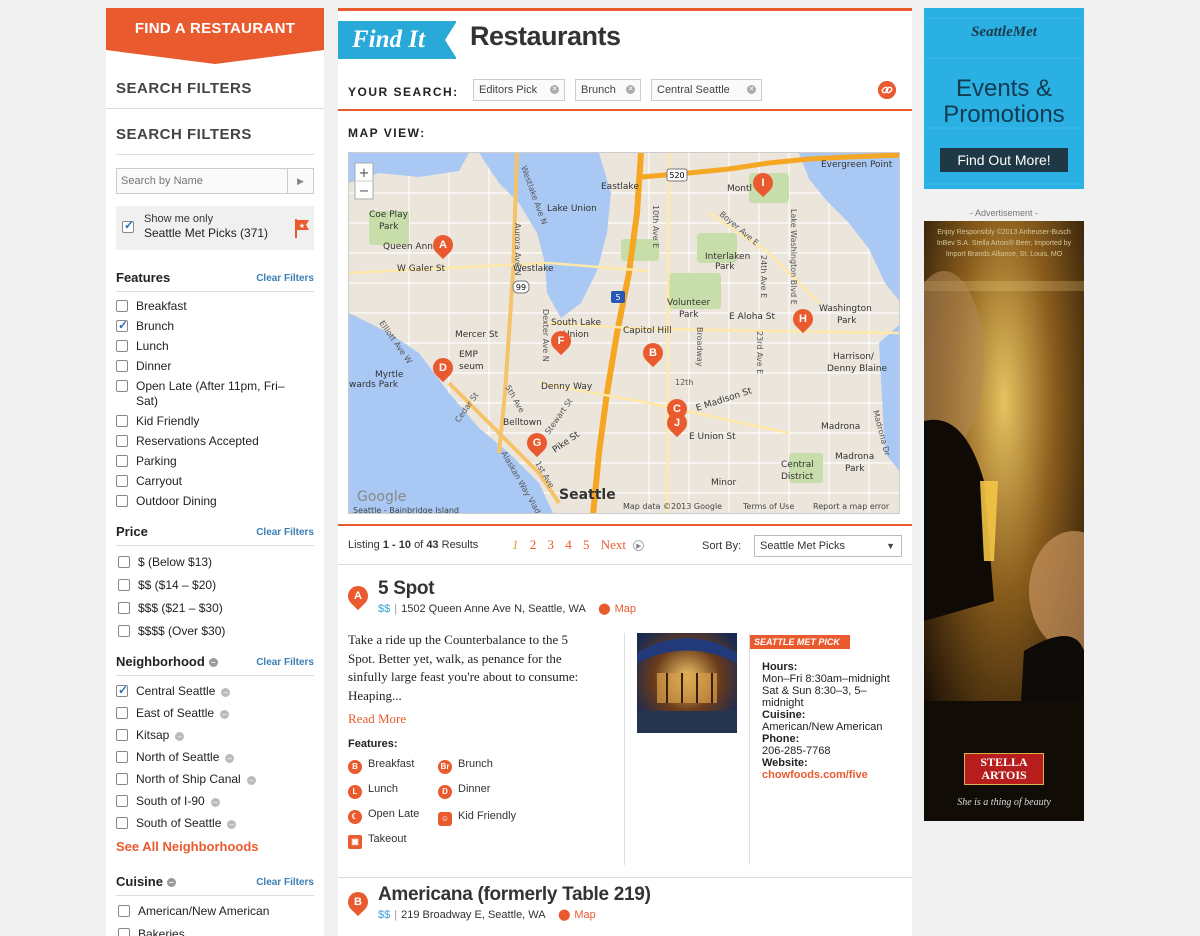 This screenshot has width=1200, height=936. What do you see at coordinates (586, 544) in the screenshot?
I see `page-5: 5` at bounding box center [586, 544].